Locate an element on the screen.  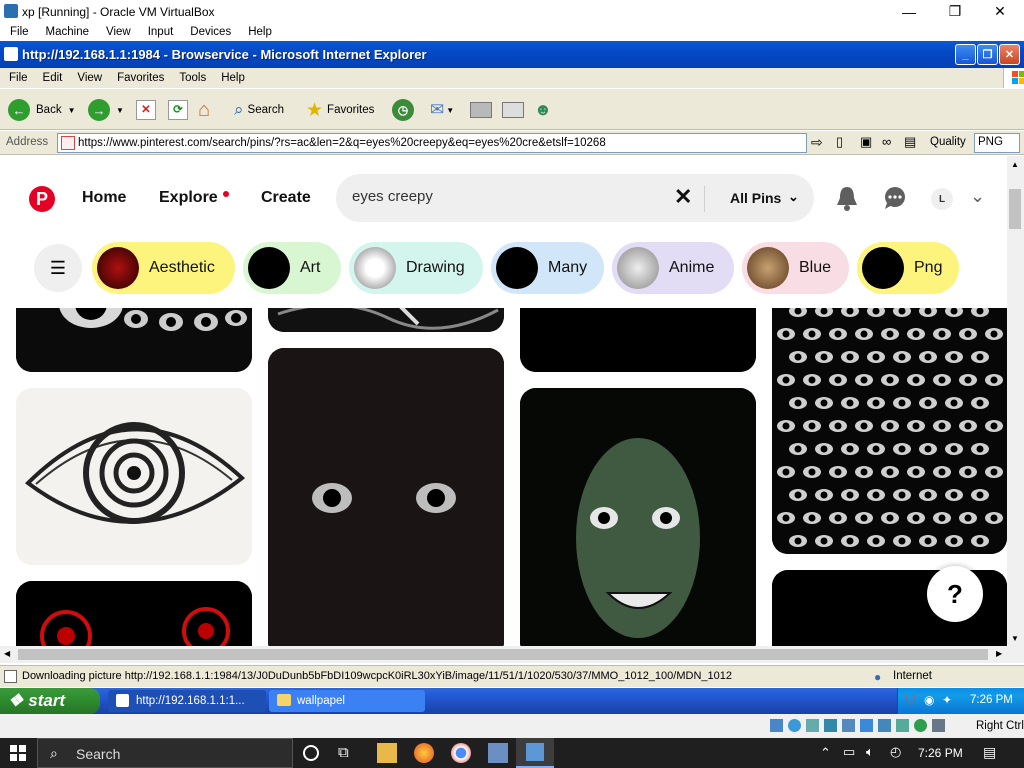
ie-menu-edit: Edit is located at coordinates (53, 78).